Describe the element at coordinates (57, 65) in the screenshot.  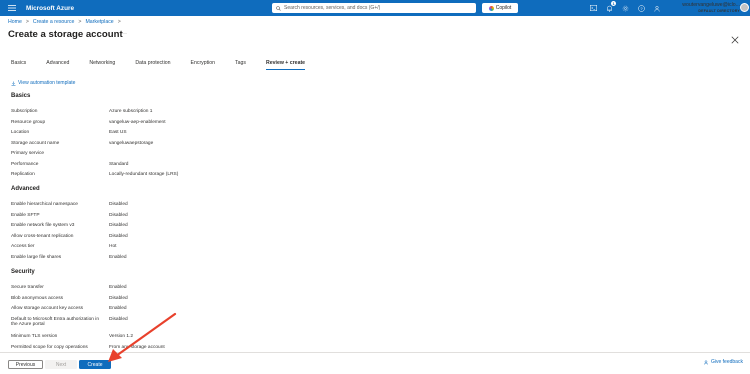
I see `tab-advanced: Advanced` at that location.